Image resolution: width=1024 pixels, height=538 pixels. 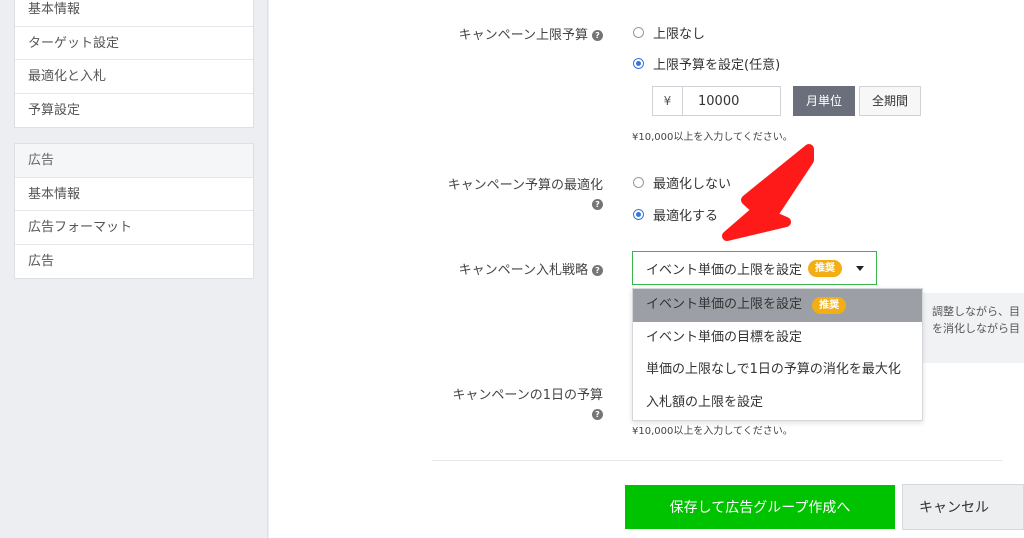 I want to click on sidebar-section-ad: 広告, so click(x=134, y=161).